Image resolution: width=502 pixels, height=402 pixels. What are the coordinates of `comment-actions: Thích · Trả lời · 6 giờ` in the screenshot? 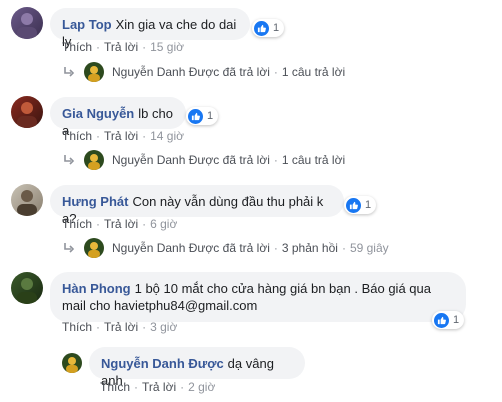 It's located at (119, 224).